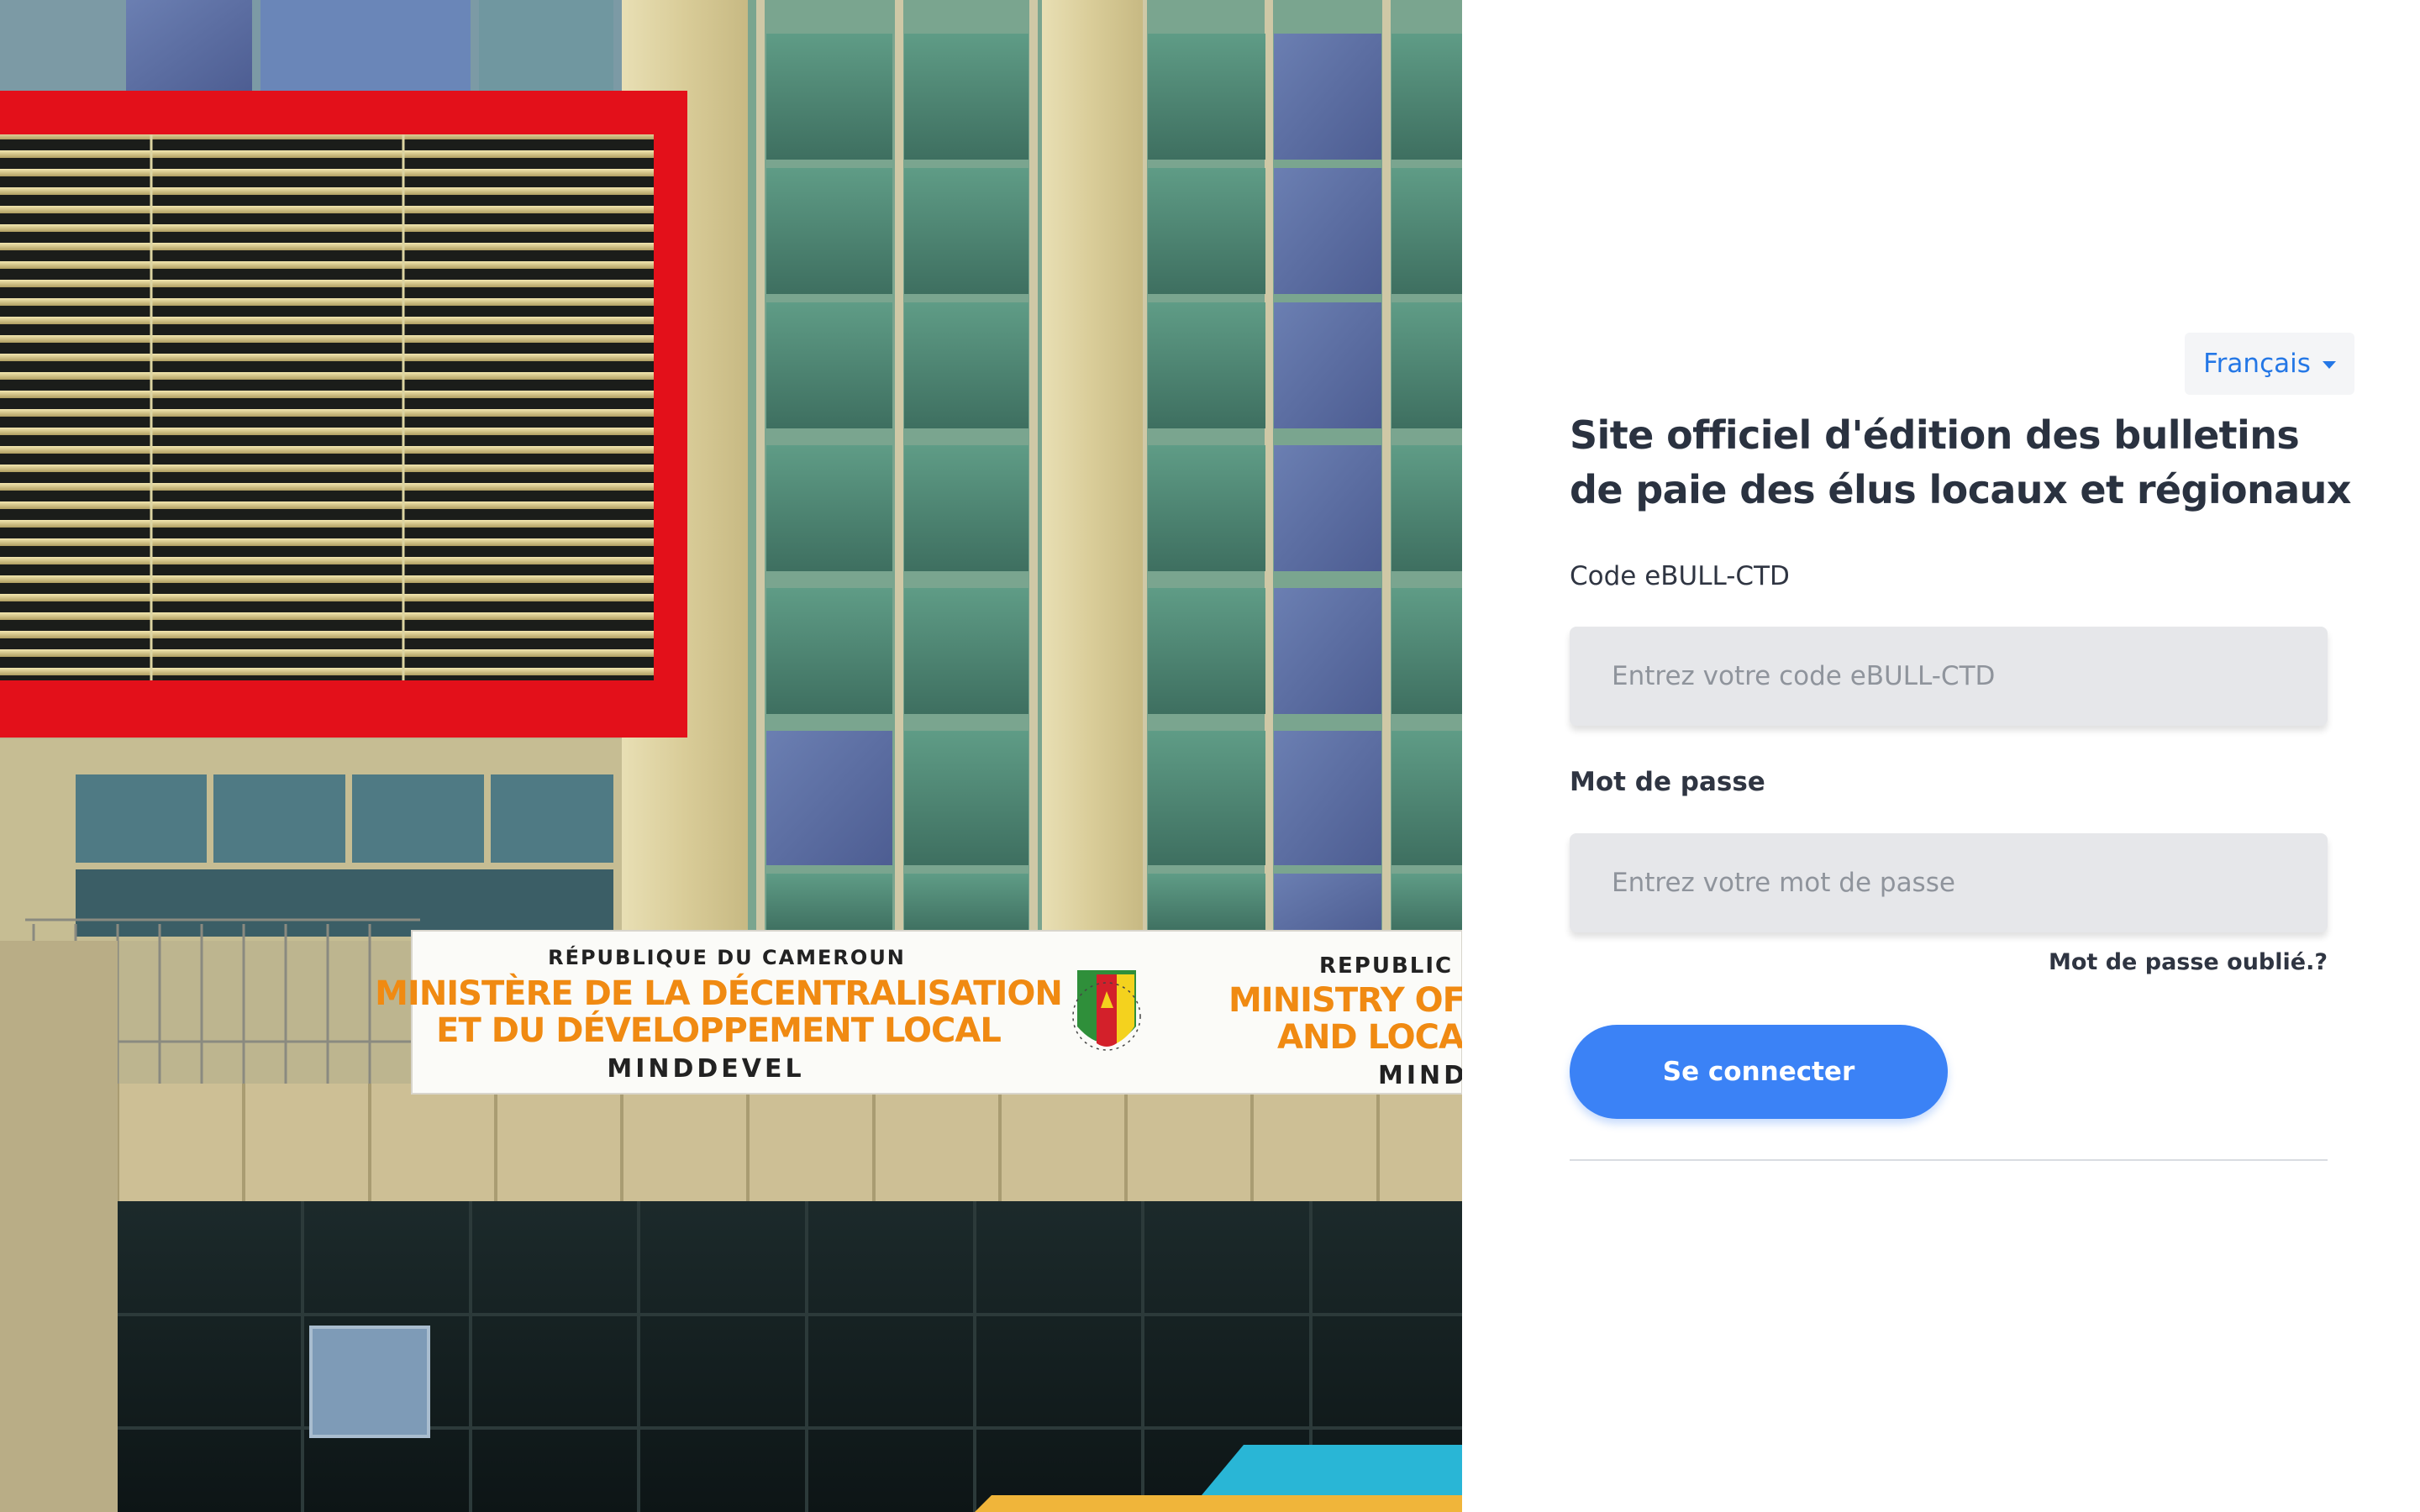  I want to click on sign-en-local: AND LOCAL D, so click(1369, 1037).